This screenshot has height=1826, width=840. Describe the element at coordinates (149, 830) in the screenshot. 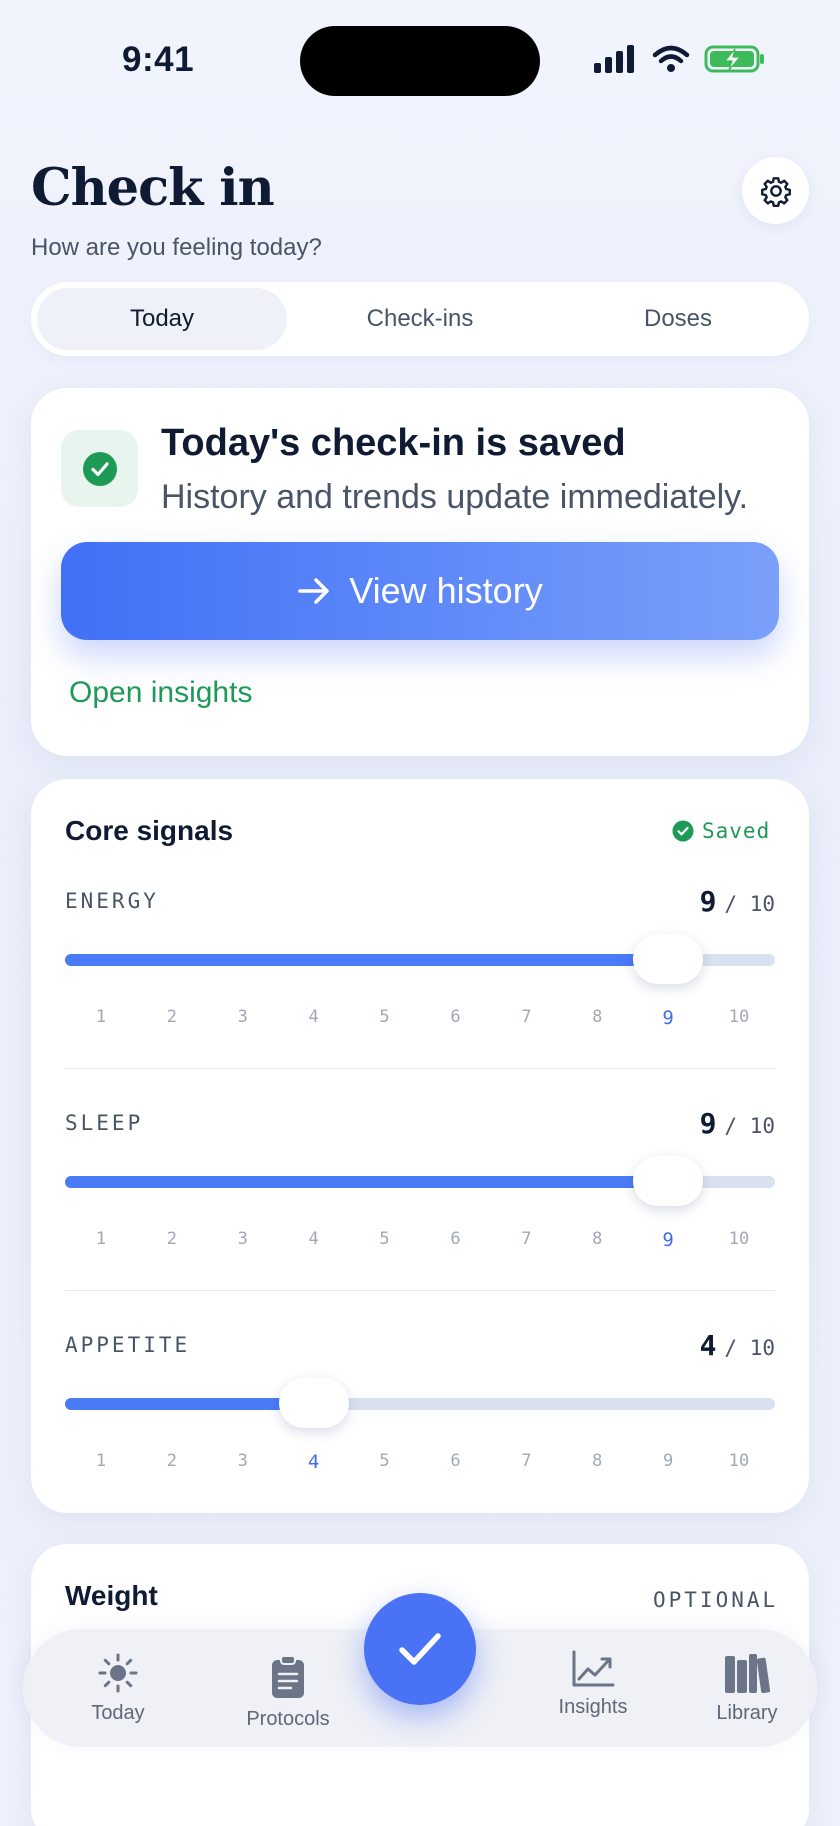

I see `core-signals-title: Core signals` at that location.